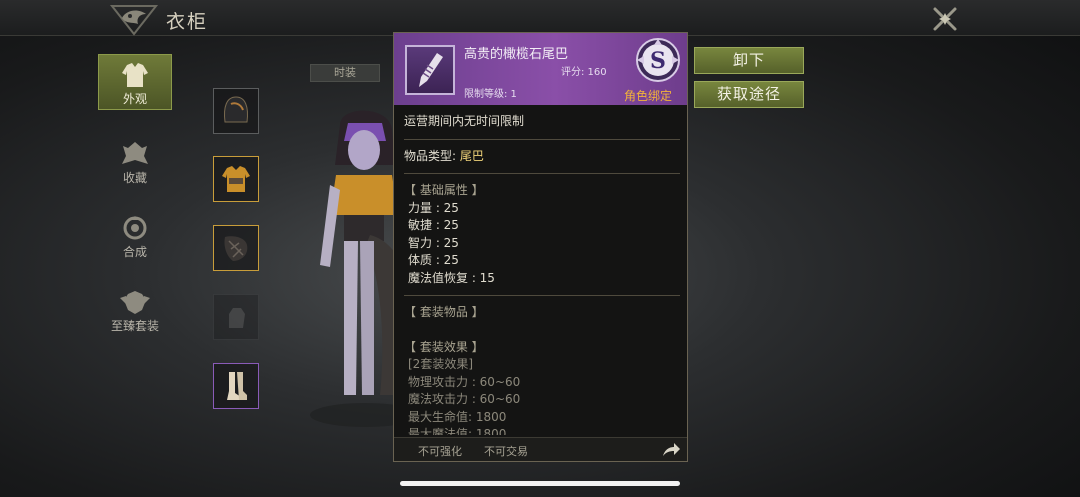 This screenshot has height=497, width=1080. Describe the element at coordinates (648, 96) in the screenshot. I see `bind-status: 角色绑定` at that location.